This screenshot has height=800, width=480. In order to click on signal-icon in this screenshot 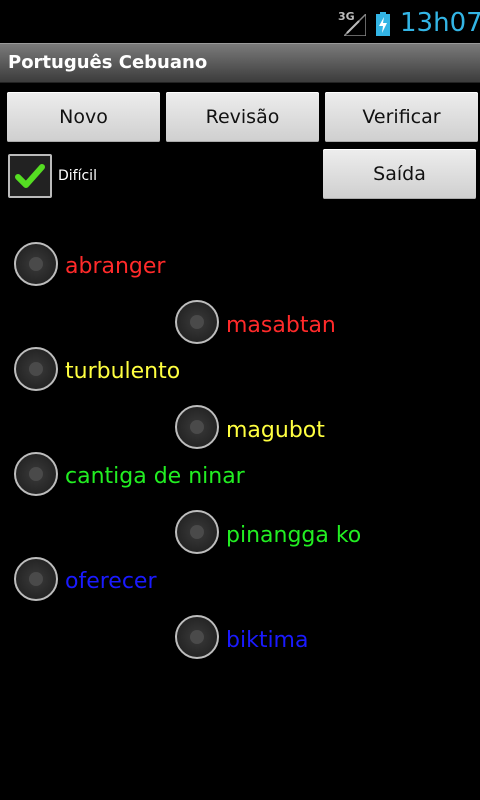, I will do `click(355, 25)`.